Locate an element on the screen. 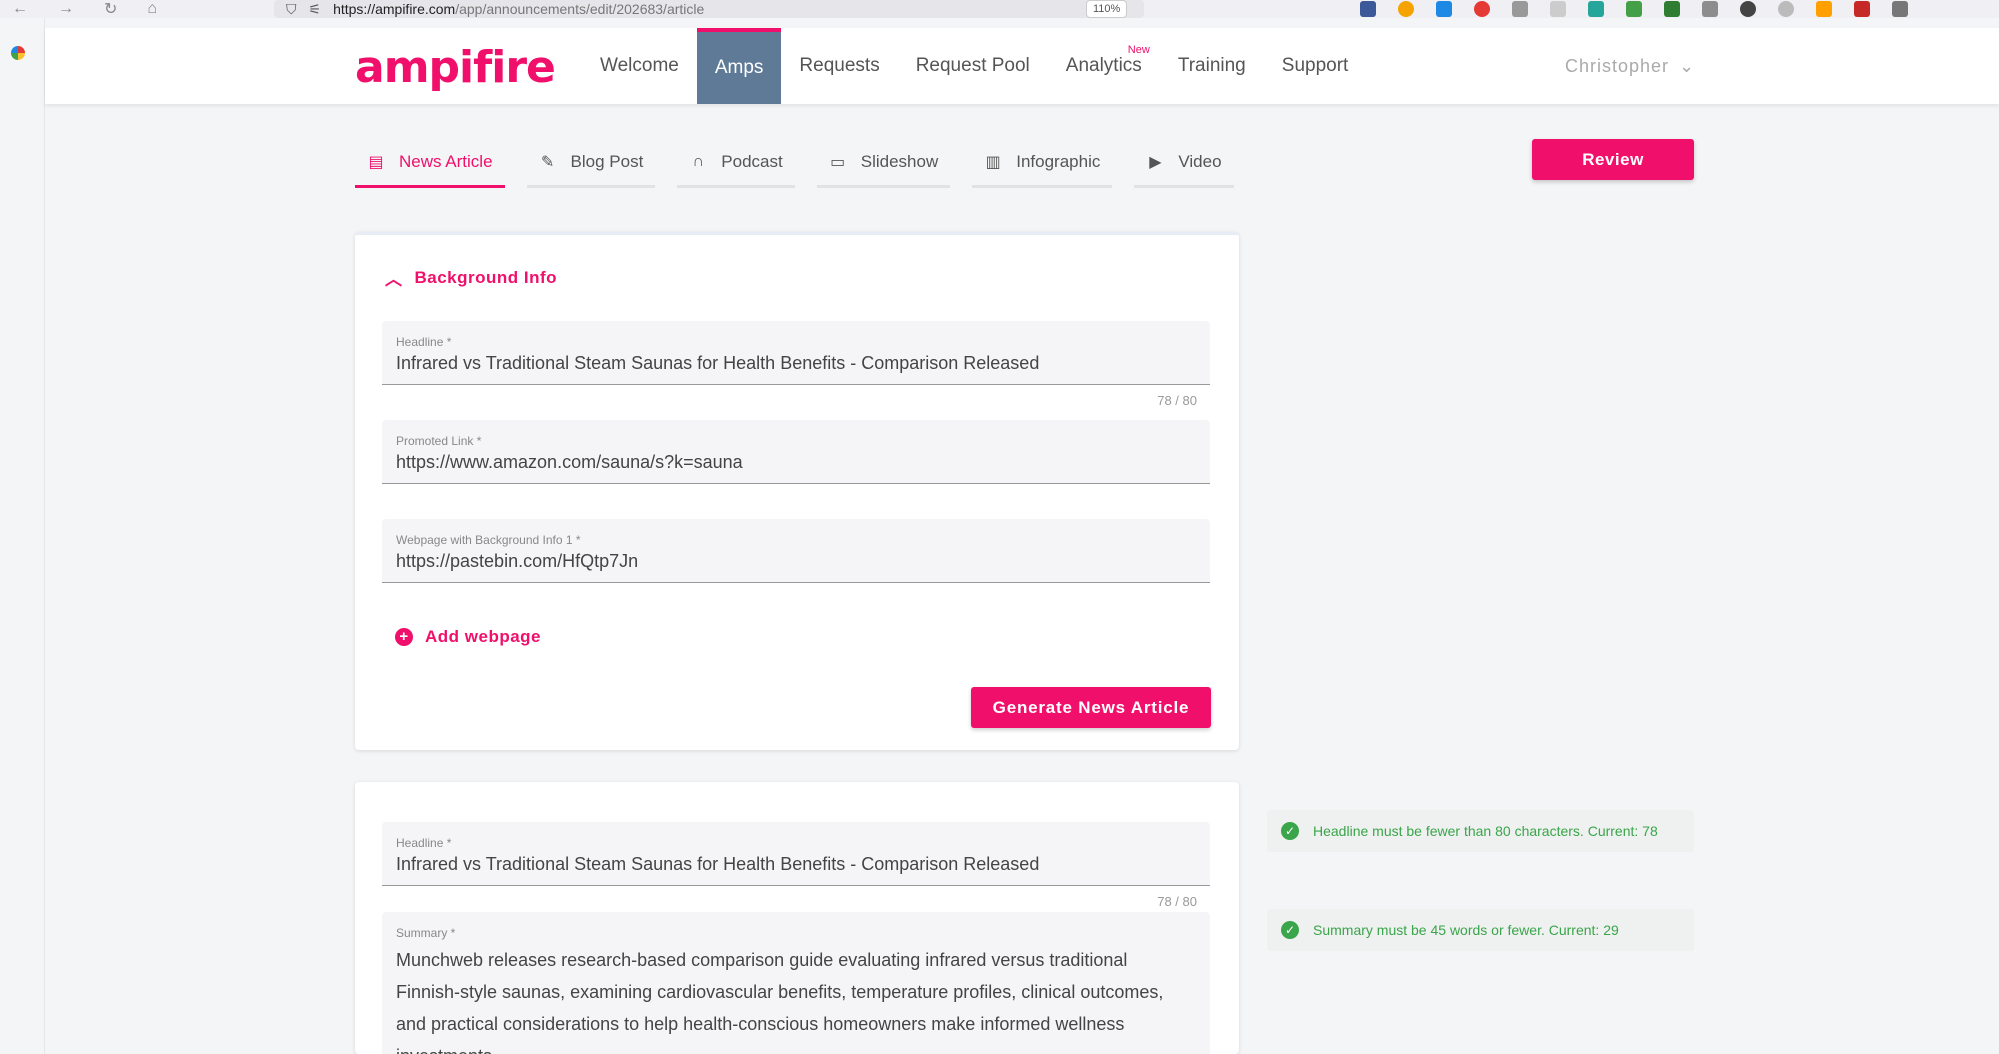  user-name: Christopher is located at coordinates (1617, 66).